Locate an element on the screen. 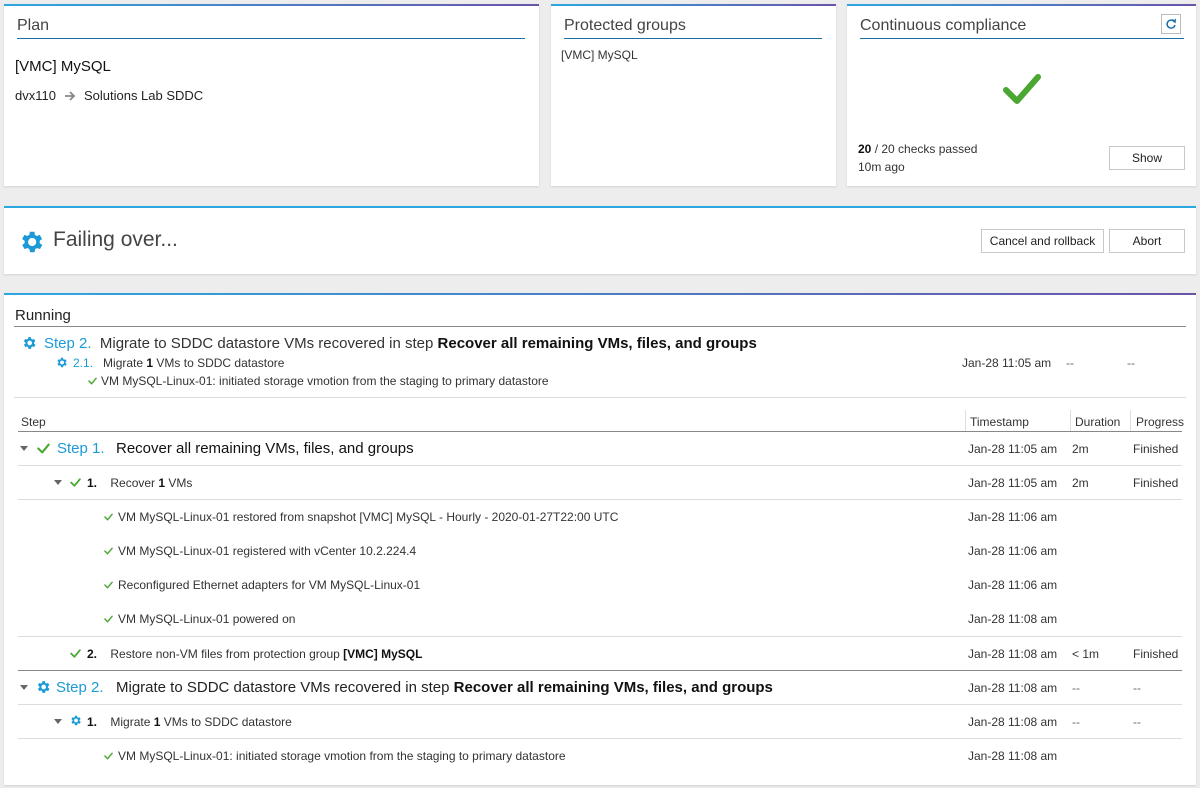  protected-groups-card: Protected groups [VMC] MySQL is located at coordinates (693, 95).